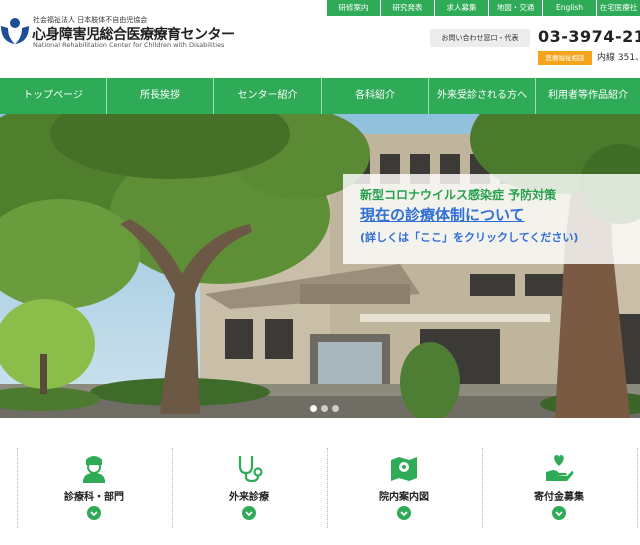 The image size is (640, 545). What do you see at coordinates (588, 96) in the screenshot?
I see `main-nav-user-works: 利用者等作品紹介` at bounding box center [588, 96].